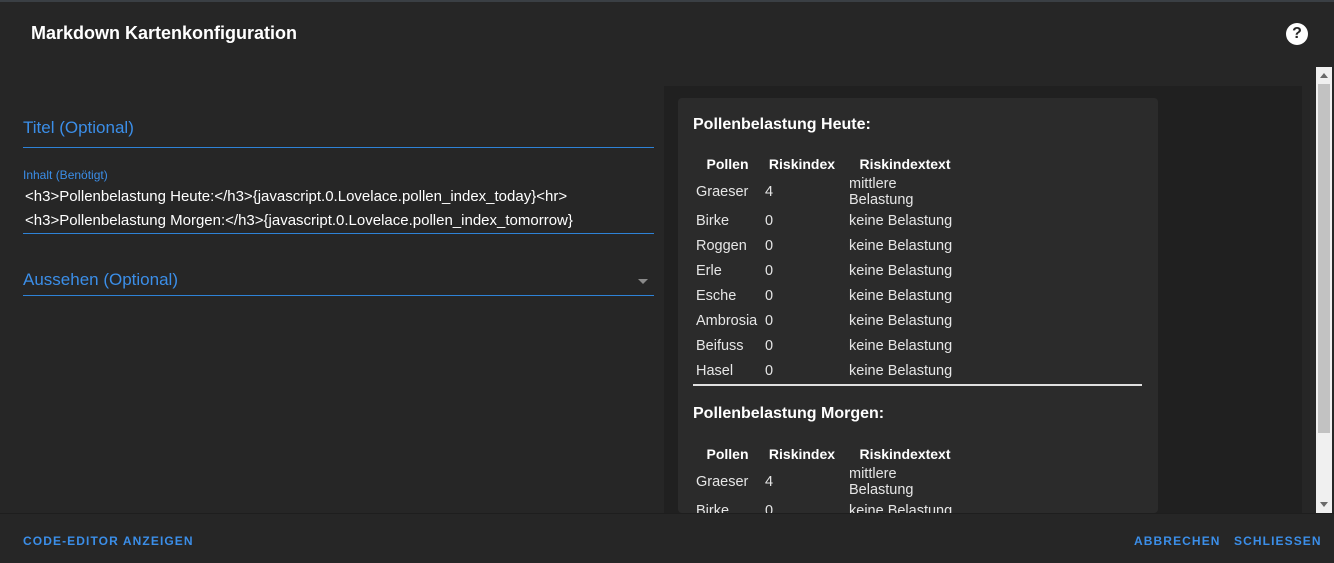  I want to click on title-field-label: Titel (Optional), so click(78, 127).